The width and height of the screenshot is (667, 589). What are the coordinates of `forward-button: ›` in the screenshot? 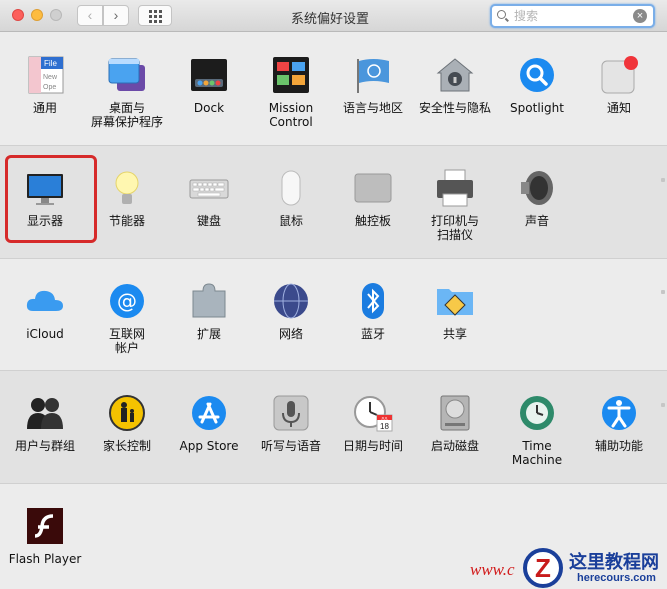 It's located at (116, 15).